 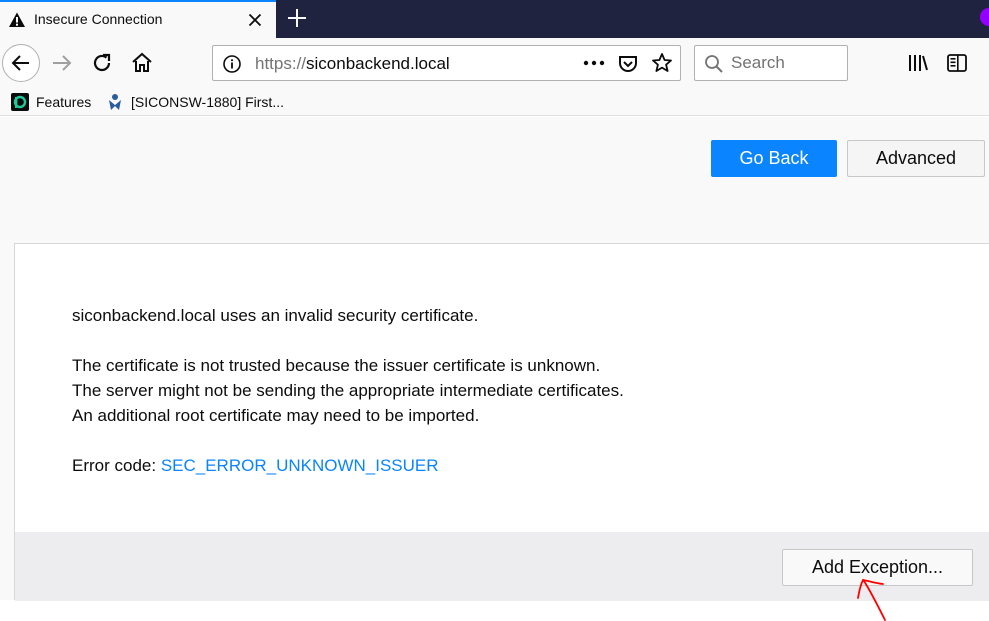 I want to click on reload-icon, so click(x=102, y=63).